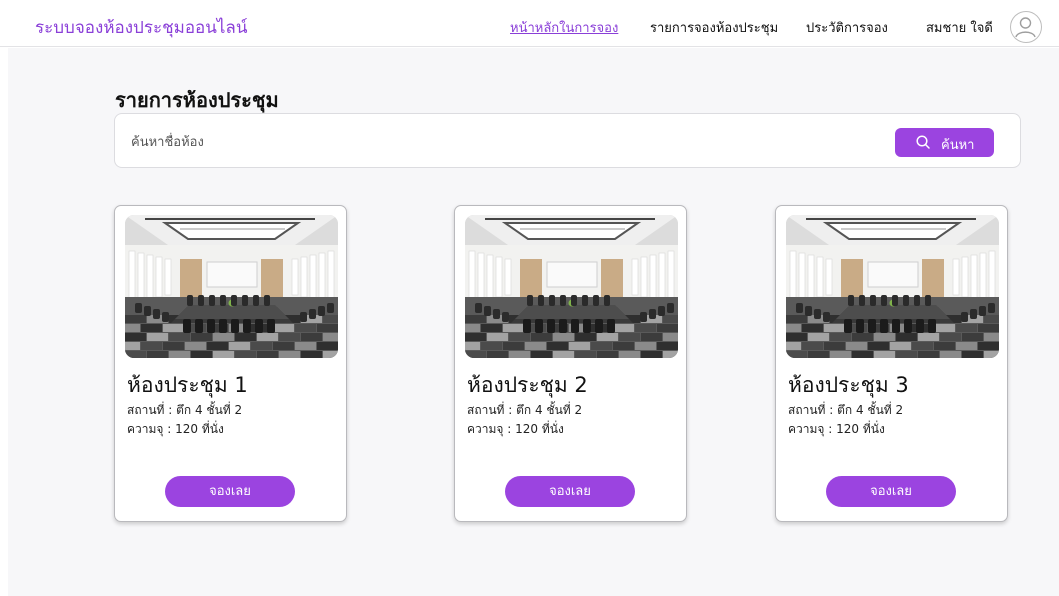 Image resolution: width=1059 pixels, height=596 pixels. I want to click on user-avatar-glyph, so click(1025, 27).